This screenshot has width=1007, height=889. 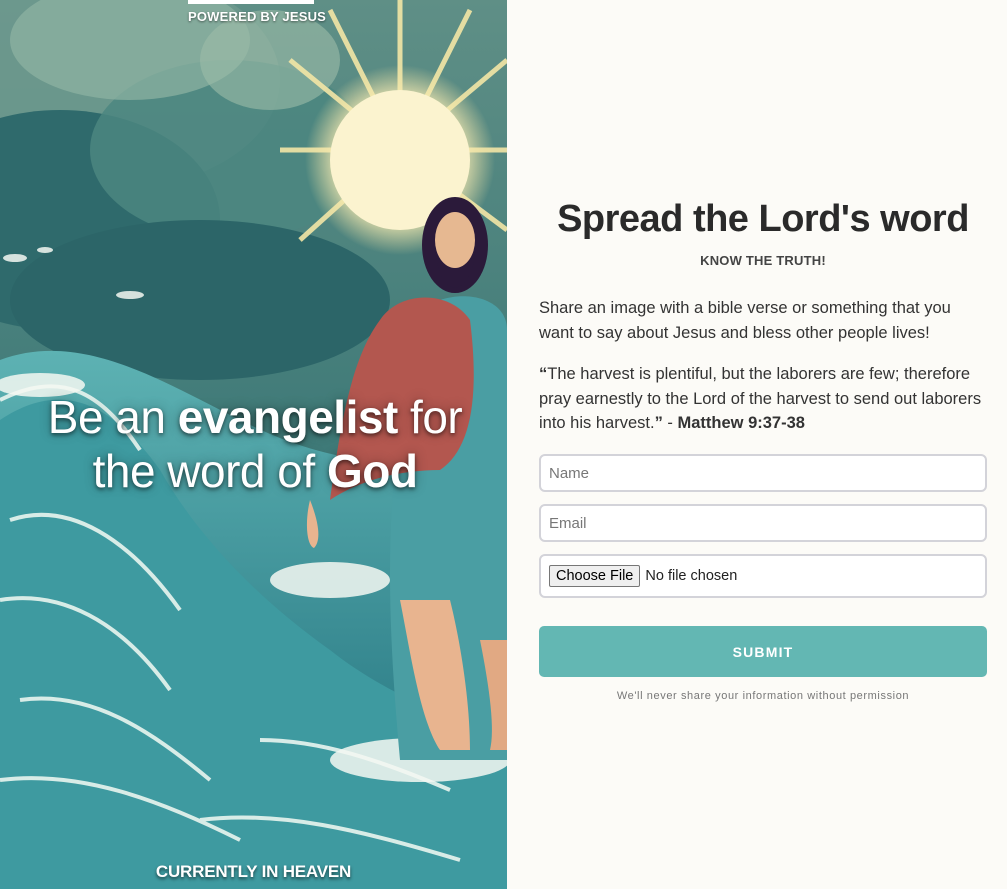 I want to click on quote-open-mark: “, so click(x=543, y=374).